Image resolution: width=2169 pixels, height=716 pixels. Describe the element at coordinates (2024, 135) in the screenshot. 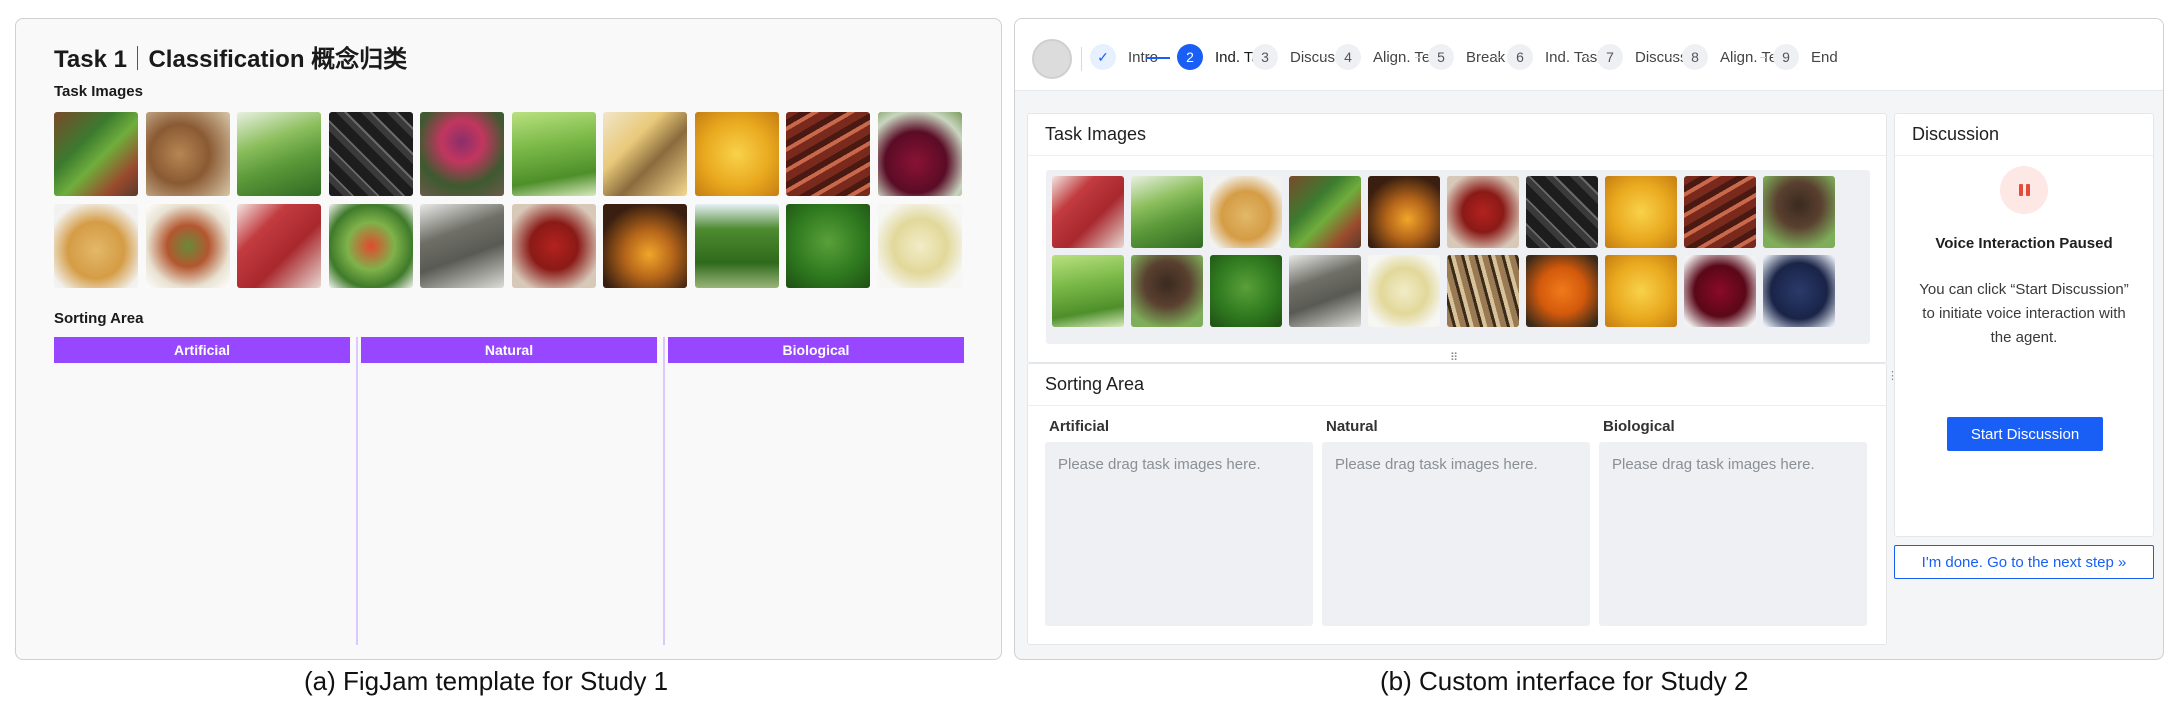

I see `discussion-title: Discussion` at that location.